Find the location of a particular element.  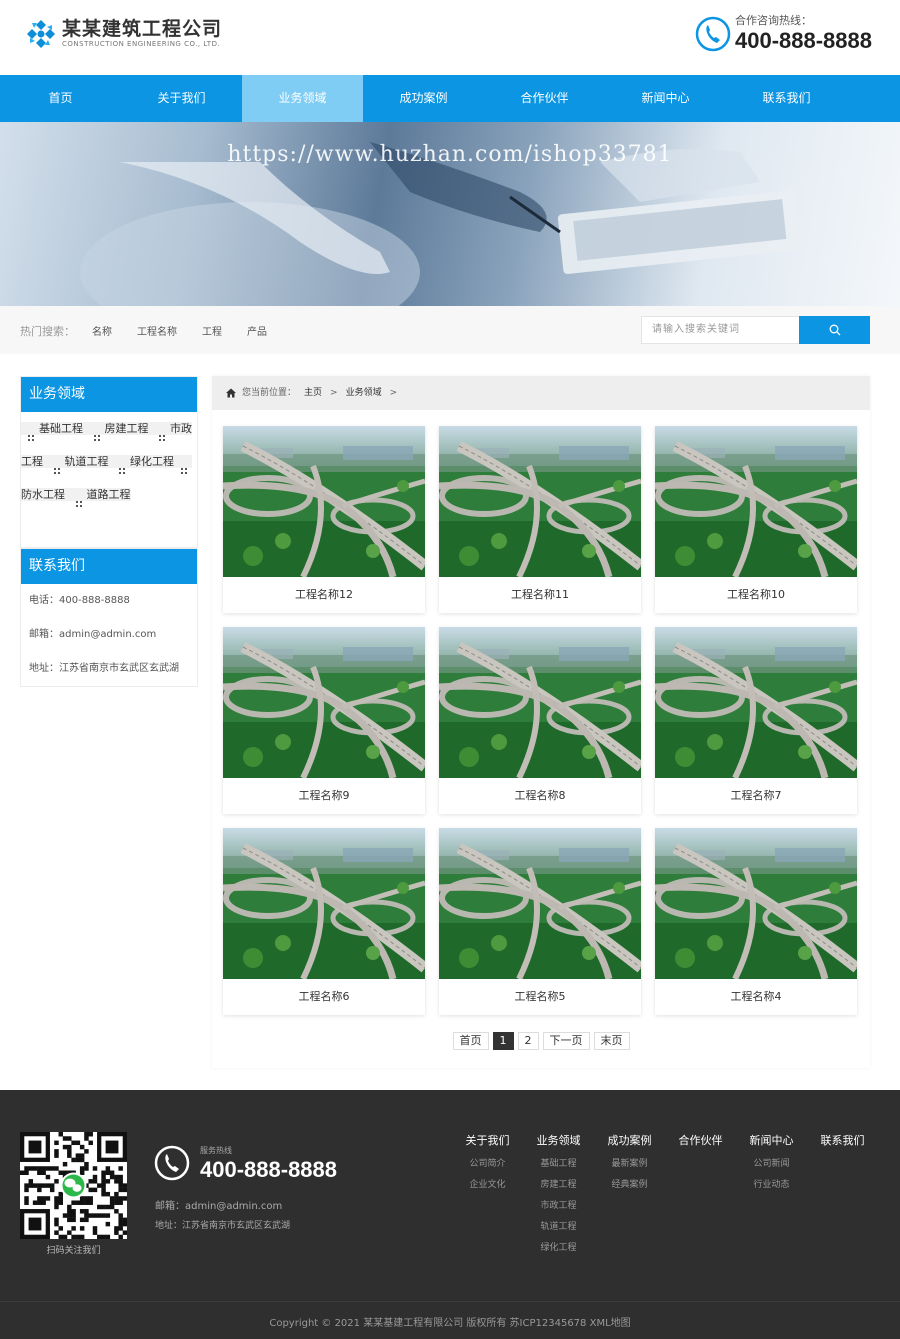

project-card: 工程名称6 is located at coordinates (324, 921).